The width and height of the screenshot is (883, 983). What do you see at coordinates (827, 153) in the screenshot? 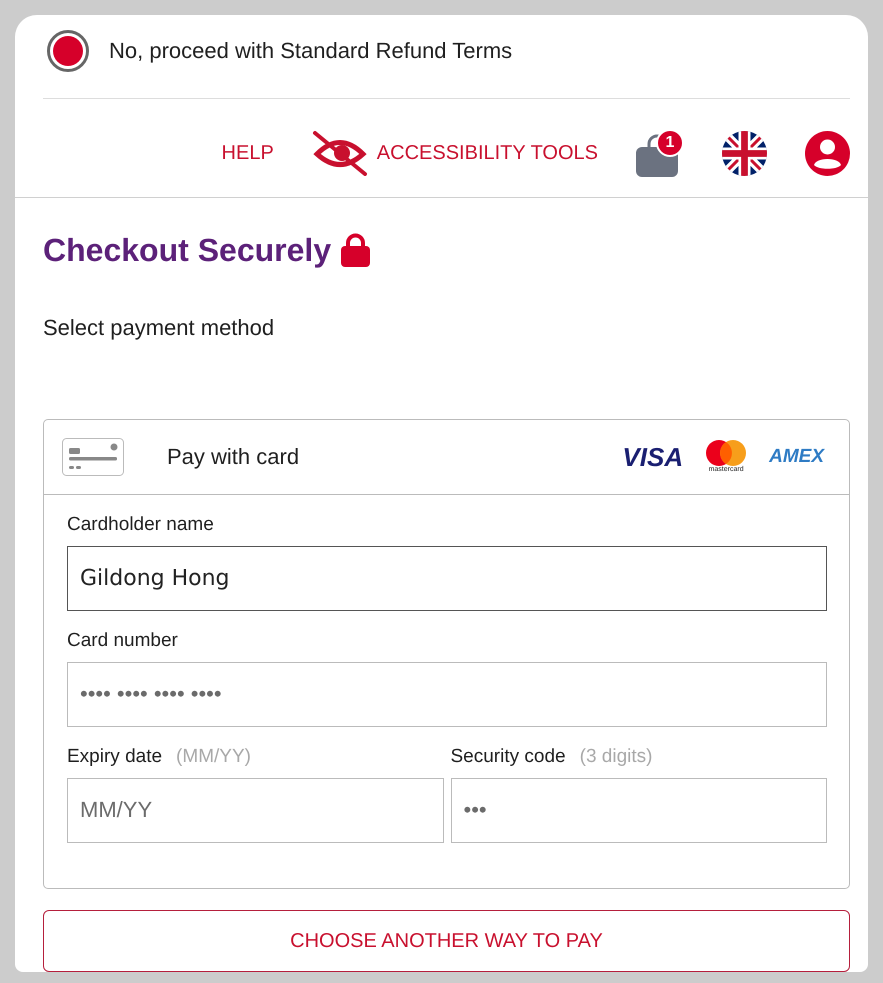
I see `account-icon` at bounding box center [827, 153].